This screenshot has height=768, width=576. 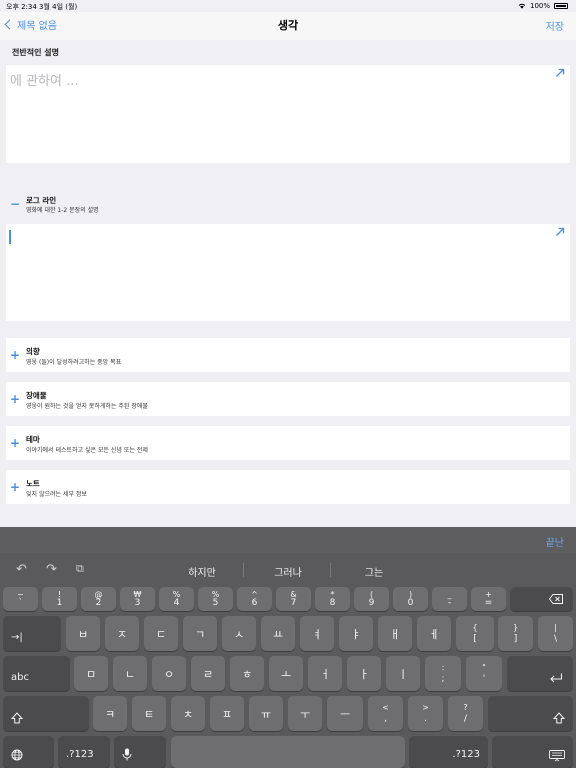 What do you see at coordinates (532, 752) in the screenshot?
I see `hide-keyboard-key` at bounding box center [532, 752].